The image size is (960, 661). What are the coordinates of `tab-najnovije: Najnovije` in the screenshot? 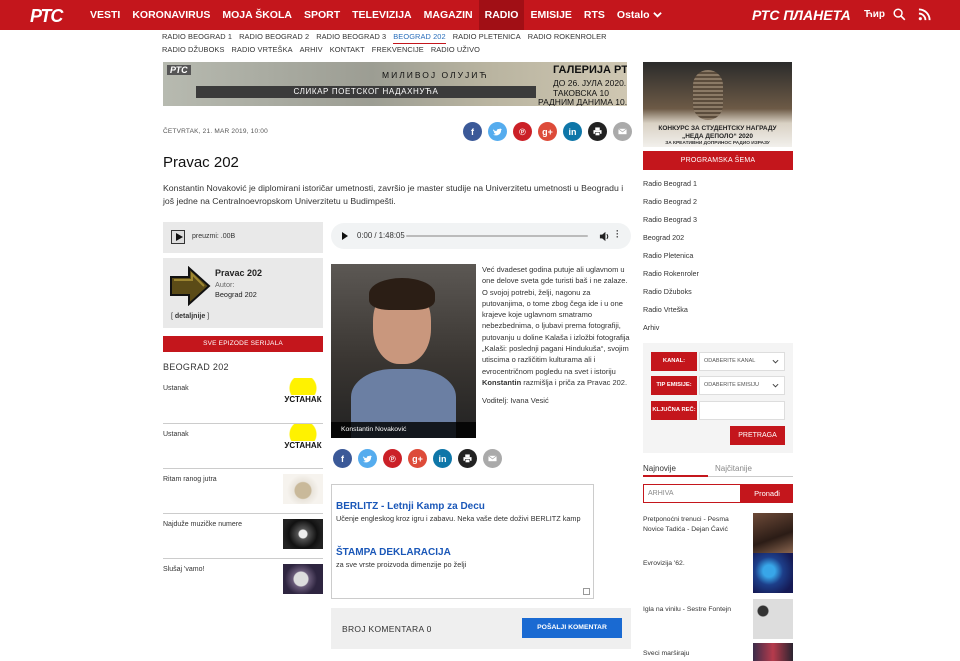 It's located at (675, 470).